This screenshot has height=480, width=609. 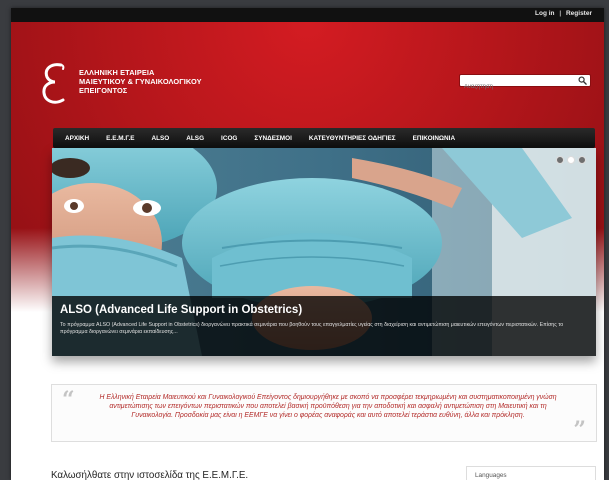 I want to click on search-box, so click(x=525, y=83).